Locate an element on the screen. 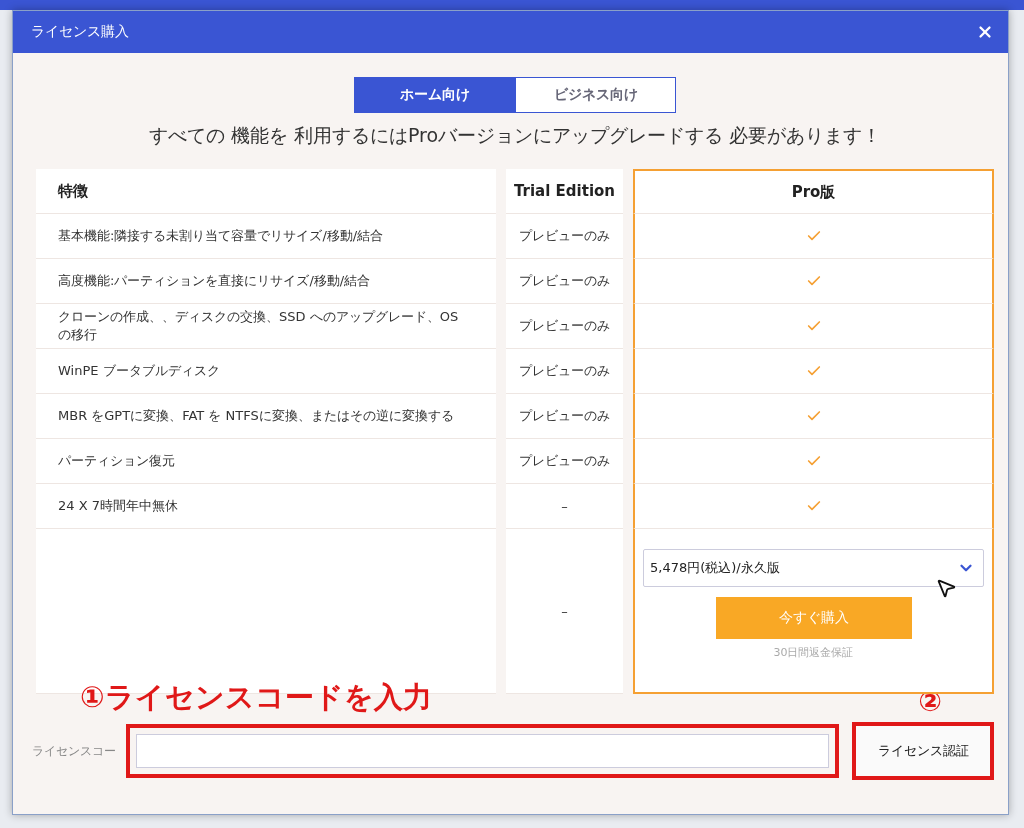 The image size is (1024, 828). annotation-text: ①ライセンスコードを入力 is located at coordinates (256, 697).